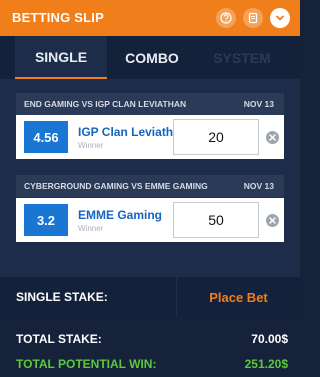 The image size is (320, 377). What do you see at coordinates (105, 104) in the screenshot?
I see `match-title: END GAMING VS IGP CLAN LEVIATHAN` at bounding box center [105, 104].